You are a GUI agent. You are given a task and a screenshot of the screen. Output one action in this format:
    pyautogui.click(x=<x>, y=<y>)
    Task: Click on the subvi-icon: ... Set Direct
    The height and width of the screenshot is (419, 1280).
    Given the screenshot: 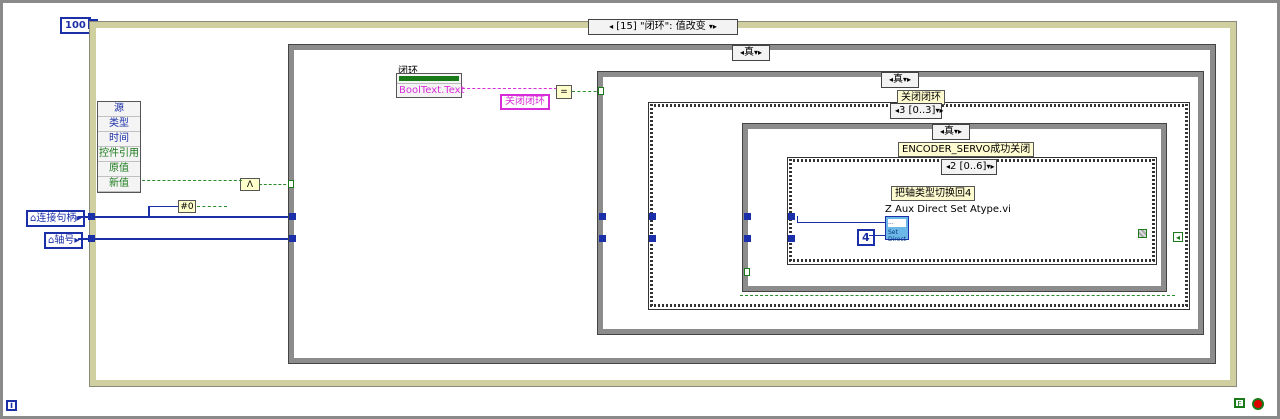 What is the action you would take?
    pyautogui.click(x=897, y=229)
    